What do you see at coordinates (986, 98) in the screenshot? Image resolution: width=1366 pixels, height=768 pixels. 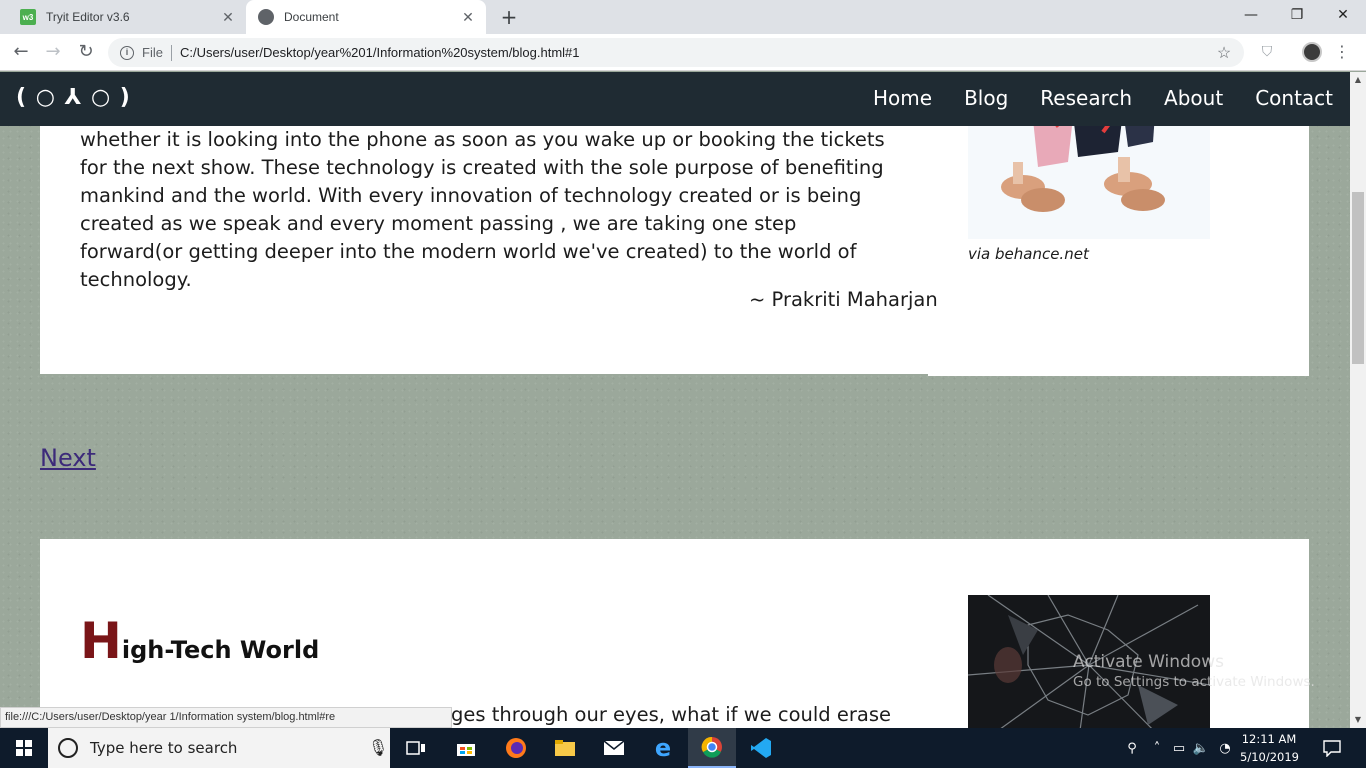 I see `nav-blog: Blog` at bounding box center [986, 98].